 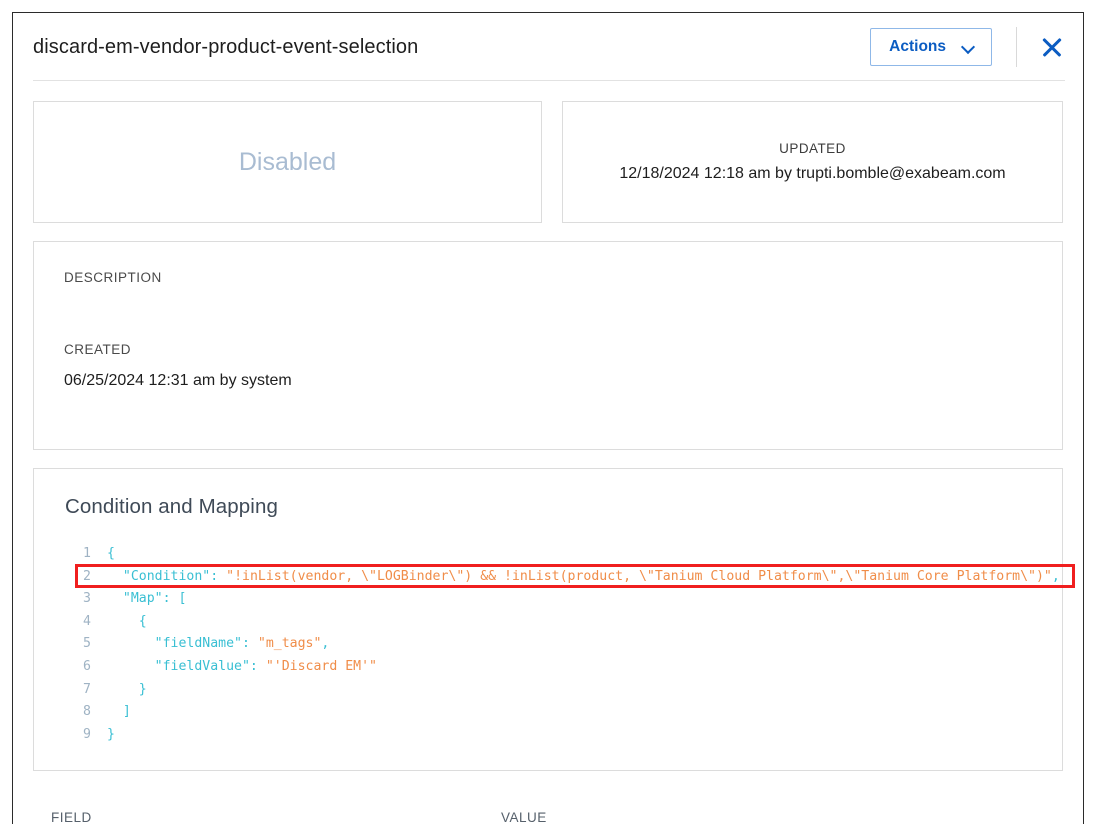 What do you see at coordinates (1052, 47) in the screenshot?
I see `close-icon` at bounding box center [1052, 47].